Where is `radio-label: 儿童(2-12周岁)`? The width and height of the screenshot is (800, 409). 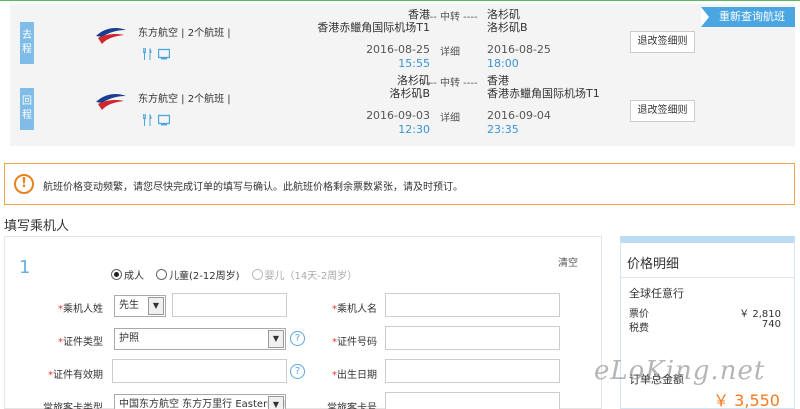 radio-label: 儿童(2-12周岁) is located at coordinates (204, 276).